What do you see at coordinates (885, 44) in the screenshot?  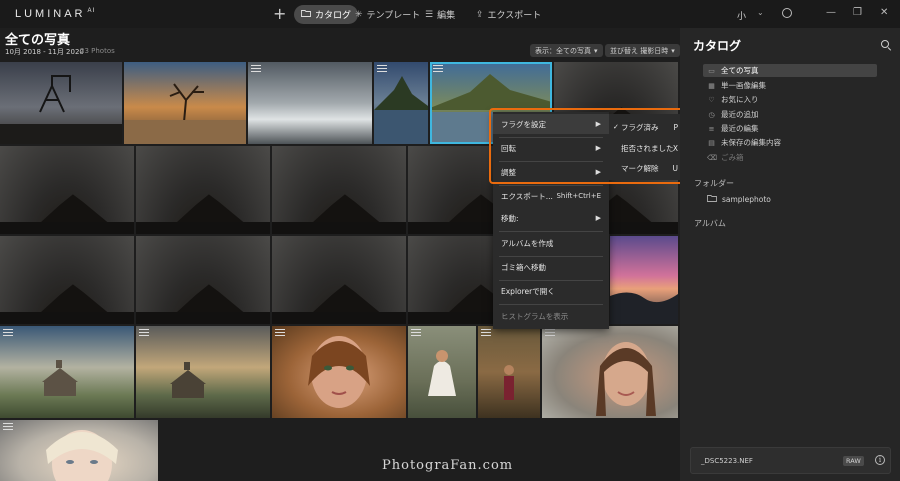 I see `search-icon` at bounding box center [885, 44].